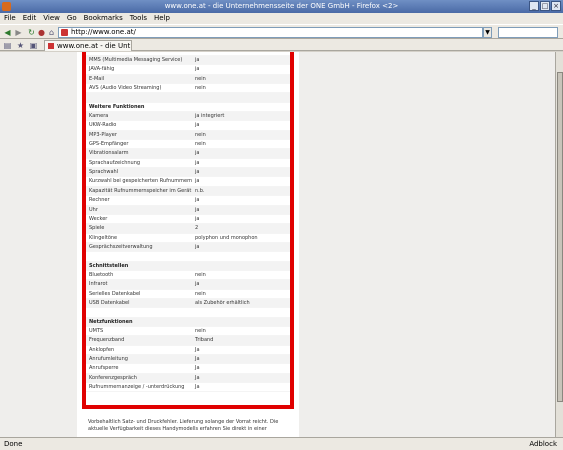 The width and height of the screenshot is (563, 450). I want to click on window-controls: _ □ ×, so click(545, 6).